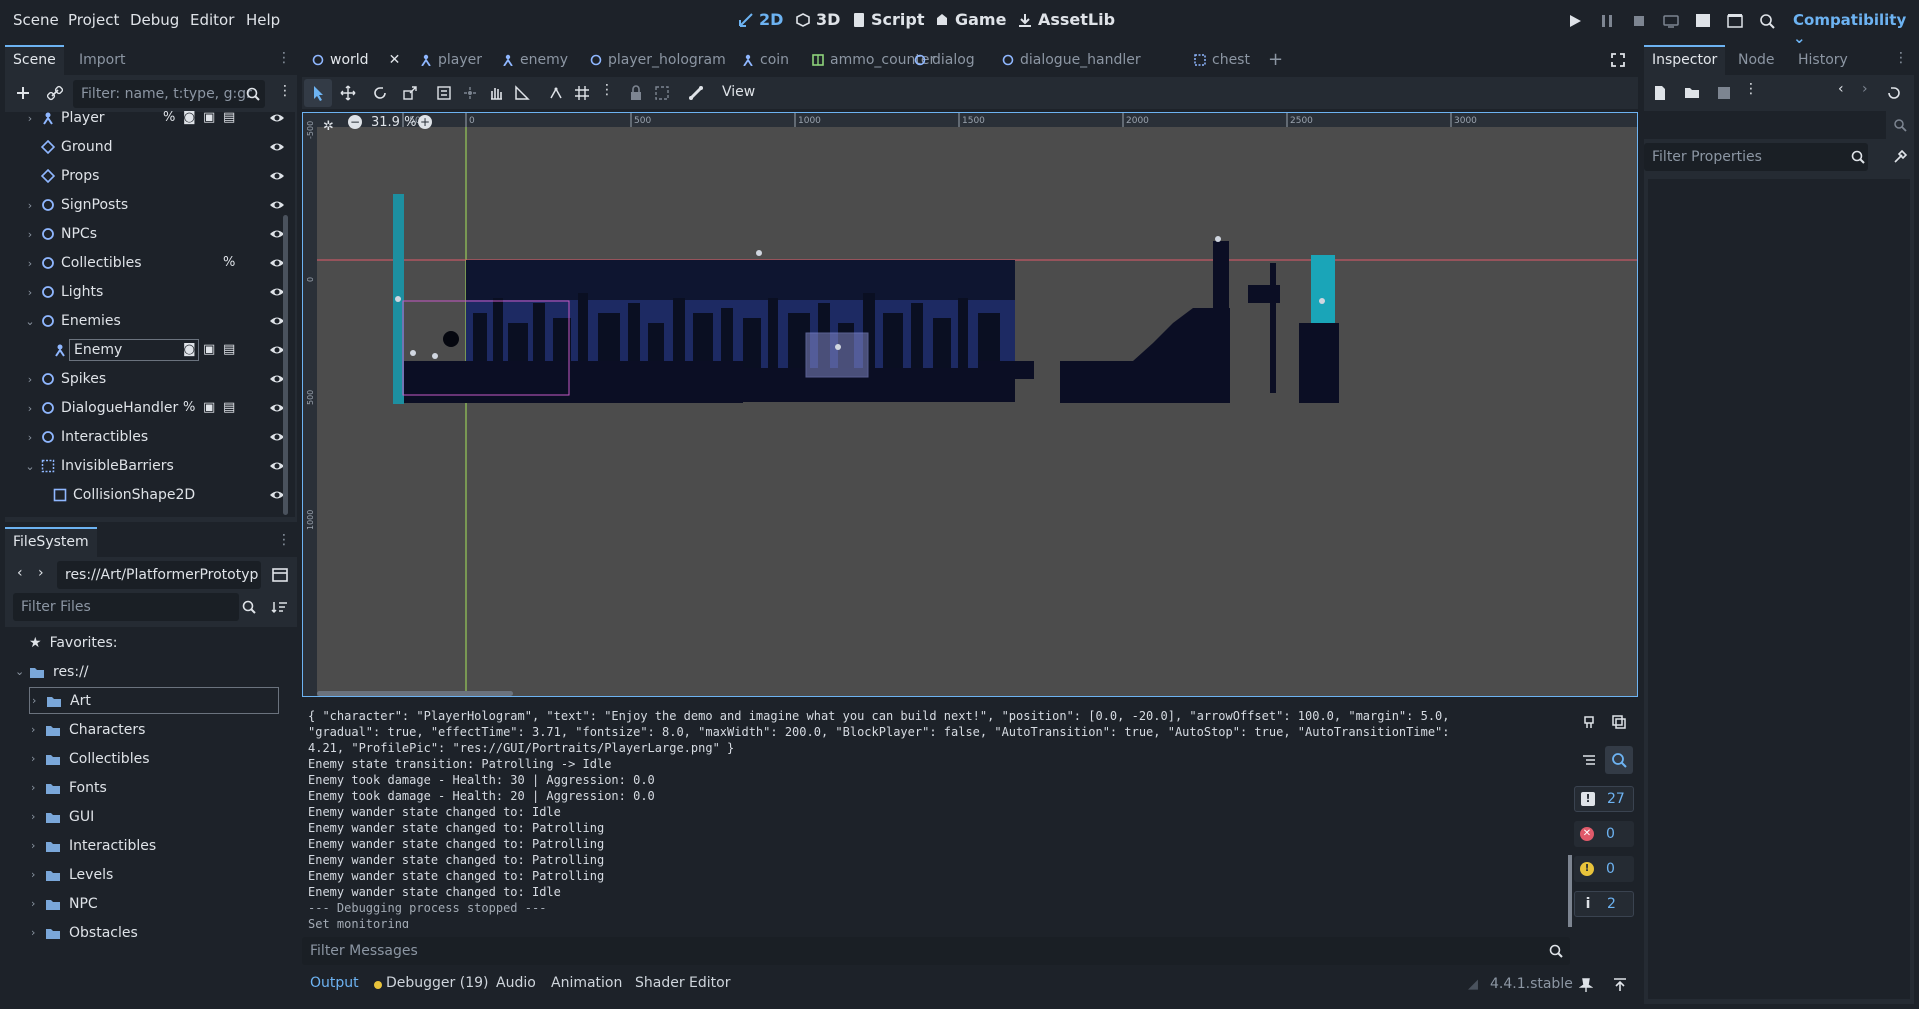 Image resolution: width=1919 pixels, height=1009 pixels. I want to click on scene-node-signposts: › SignPosts, so click(147, 205).